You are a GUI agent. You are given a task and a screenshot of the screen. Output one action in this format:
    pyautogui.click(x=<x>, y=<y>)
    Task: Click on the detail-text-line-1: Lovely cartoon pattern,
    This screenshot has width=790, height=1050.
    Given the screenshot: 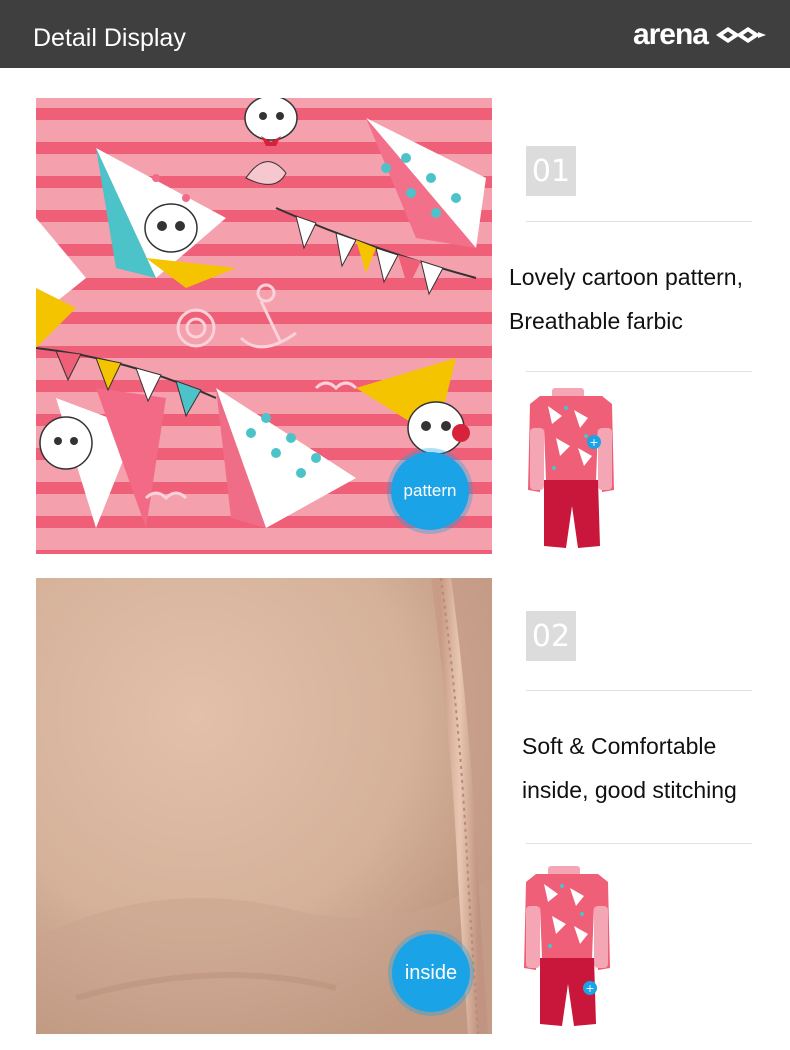 What is the action you would take?
    pyautogui.click(x=626, y=277)
    